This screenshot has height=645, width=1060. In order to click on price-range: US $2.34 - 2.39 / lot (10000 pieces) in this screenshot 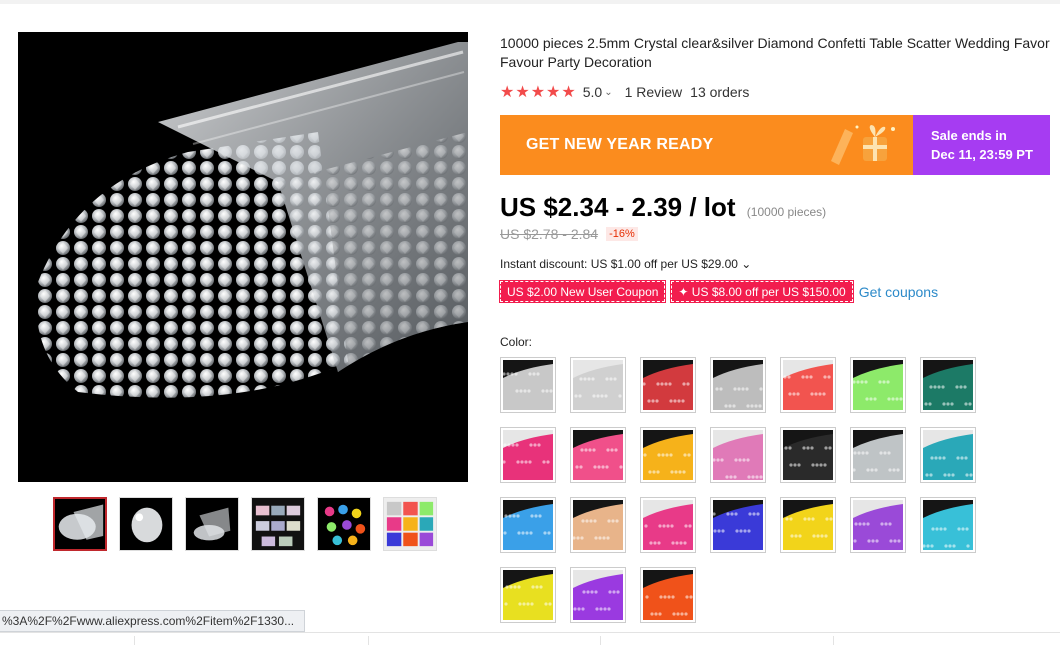, I will do `click(663, 207)`.